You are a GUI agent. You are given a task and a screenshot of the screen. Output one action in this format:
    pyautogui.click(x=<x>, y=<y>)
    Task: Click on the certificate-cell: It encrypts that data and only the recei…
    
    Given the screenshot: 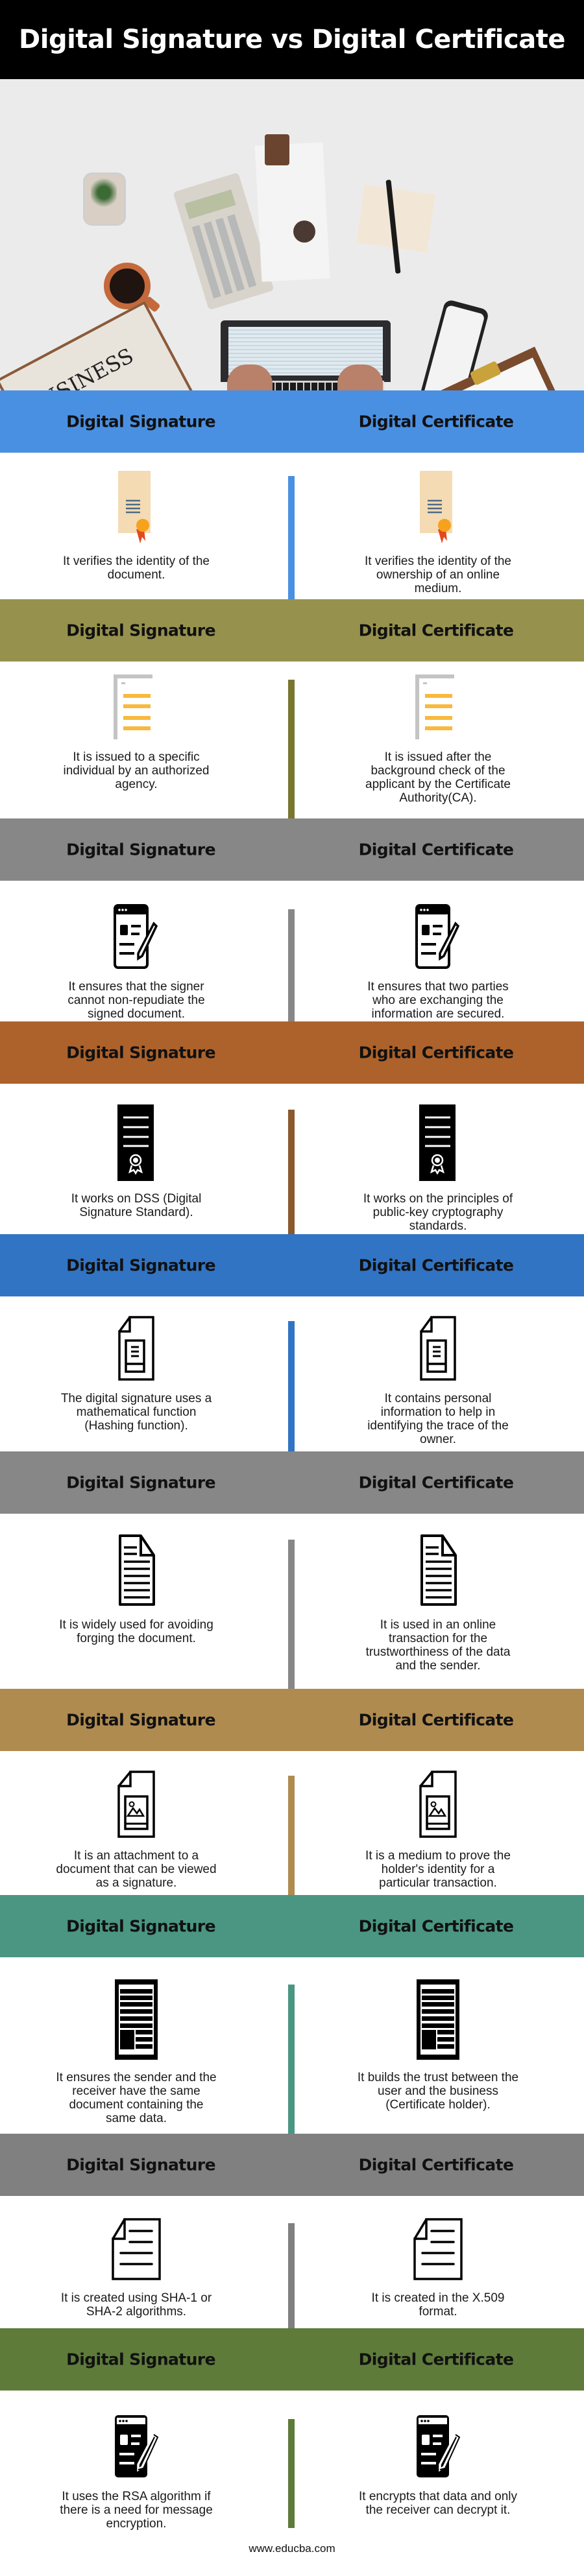 What is the action you would take?
    pyautogui.click(x=438, y=2465)
    